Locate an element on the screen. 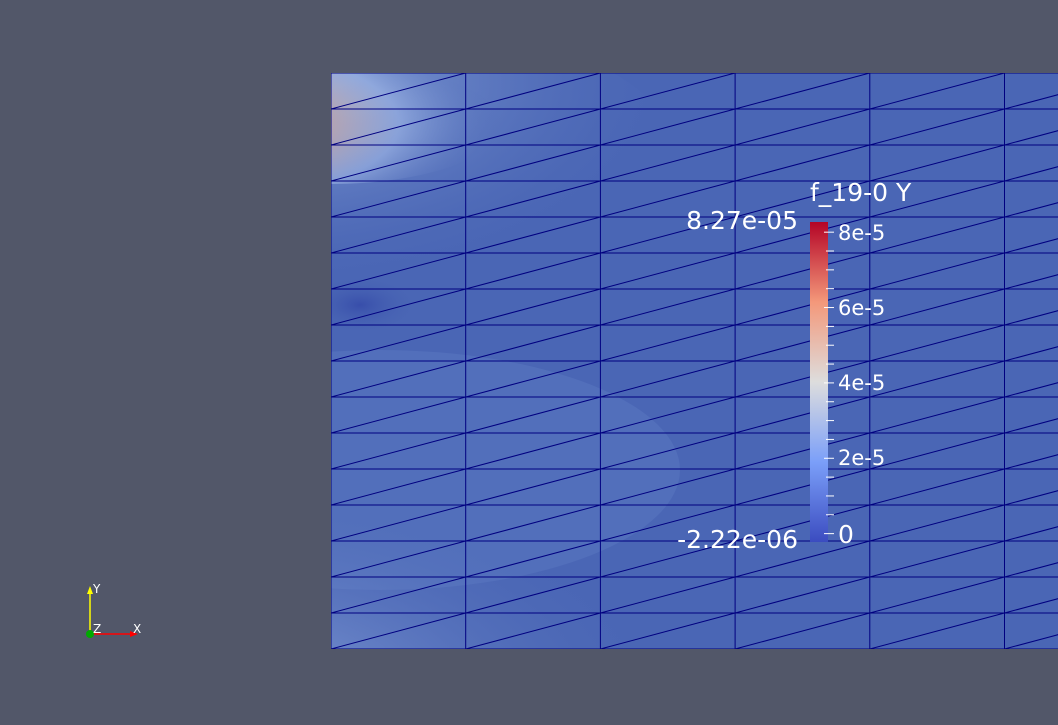 The width and height of the screenshot is (1058, 725). mesh-glow-bottom is located at coordinates (505, 564).